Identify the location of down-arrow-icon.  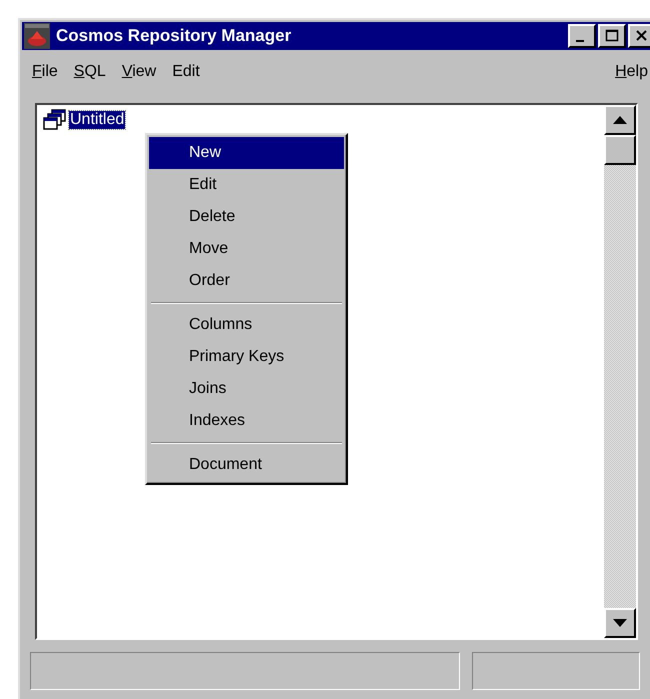
(620, 623).